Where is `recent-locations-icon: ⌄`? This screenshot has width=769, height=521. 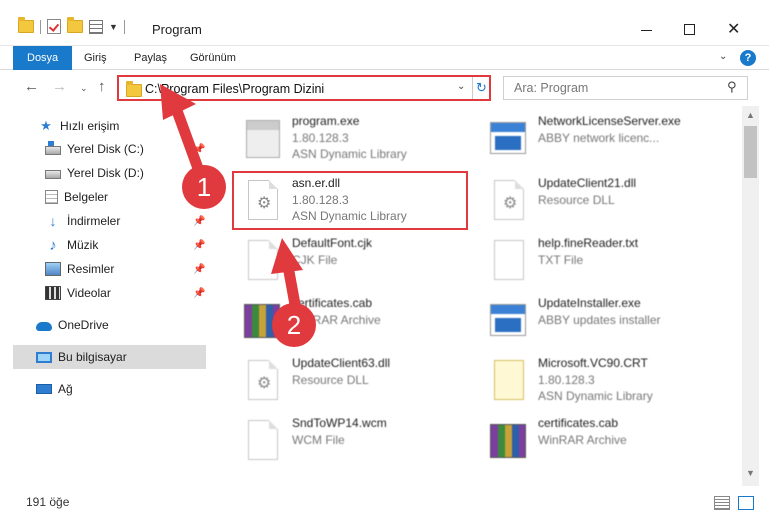 recent-locations-icon: ⌄ is located at coordinates (84, 88).